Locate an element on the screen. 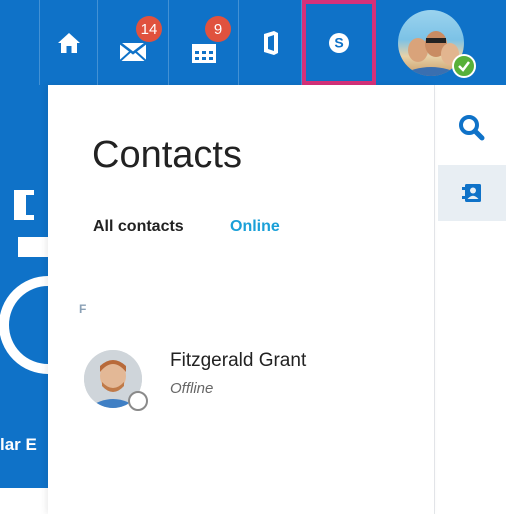  search-nav-button is located at coordinates (471, 128).